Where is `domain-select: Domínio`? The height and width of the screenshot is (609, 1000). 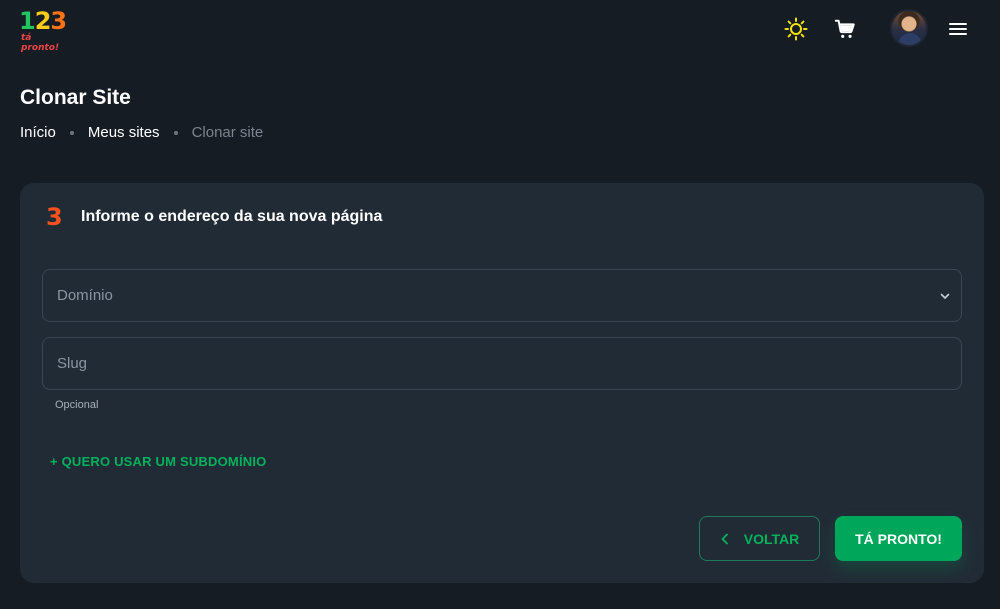
domain-select: Domínio is located at coordinates (502, 295).